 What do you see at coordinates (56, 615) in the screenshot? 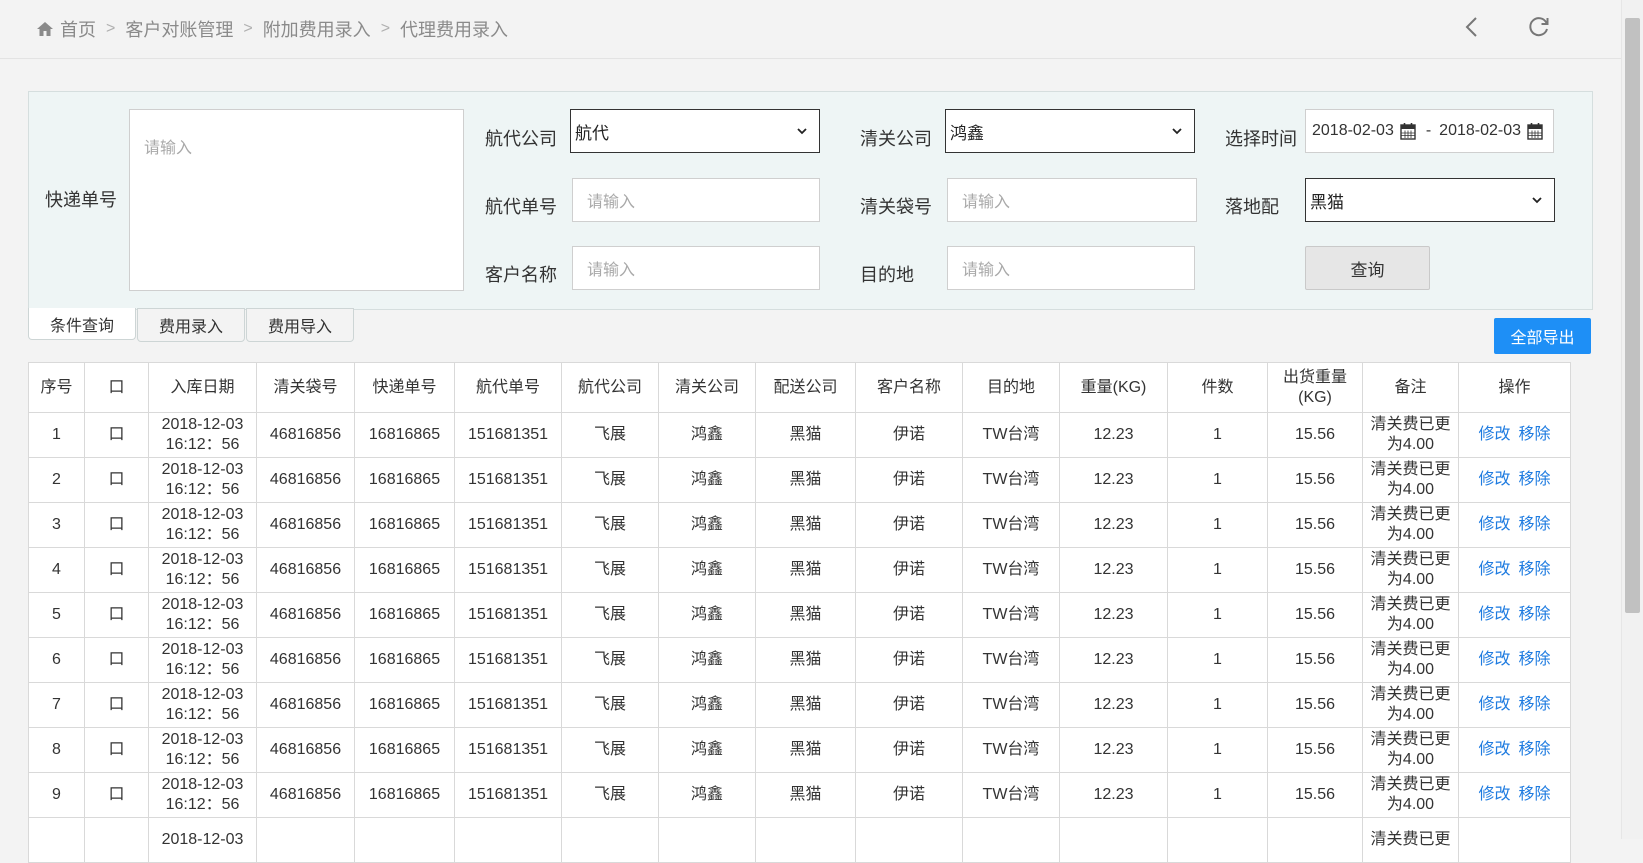
I see `cell-no: 5` at bounding box center [56, 615].